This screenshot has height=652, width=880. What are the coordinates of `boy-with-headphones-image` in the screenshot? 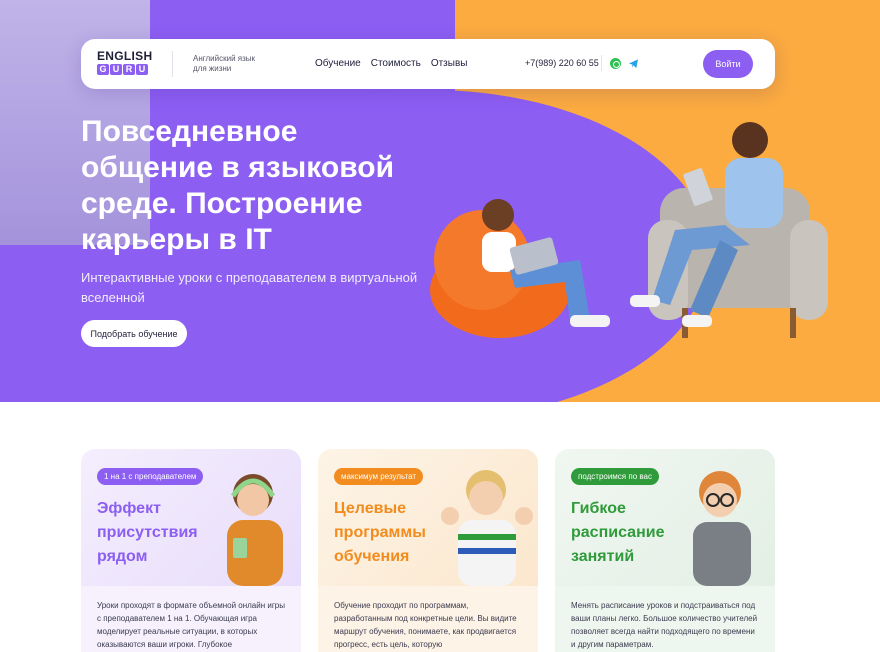 It's located at (255, 530).